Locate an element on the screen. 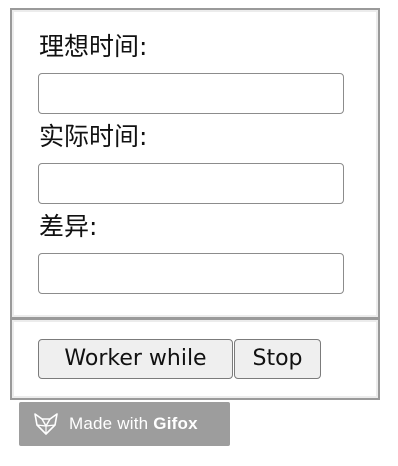 This screenshot has width=398, height=466. stop-button: Stop is located at coordinates (277, 359).